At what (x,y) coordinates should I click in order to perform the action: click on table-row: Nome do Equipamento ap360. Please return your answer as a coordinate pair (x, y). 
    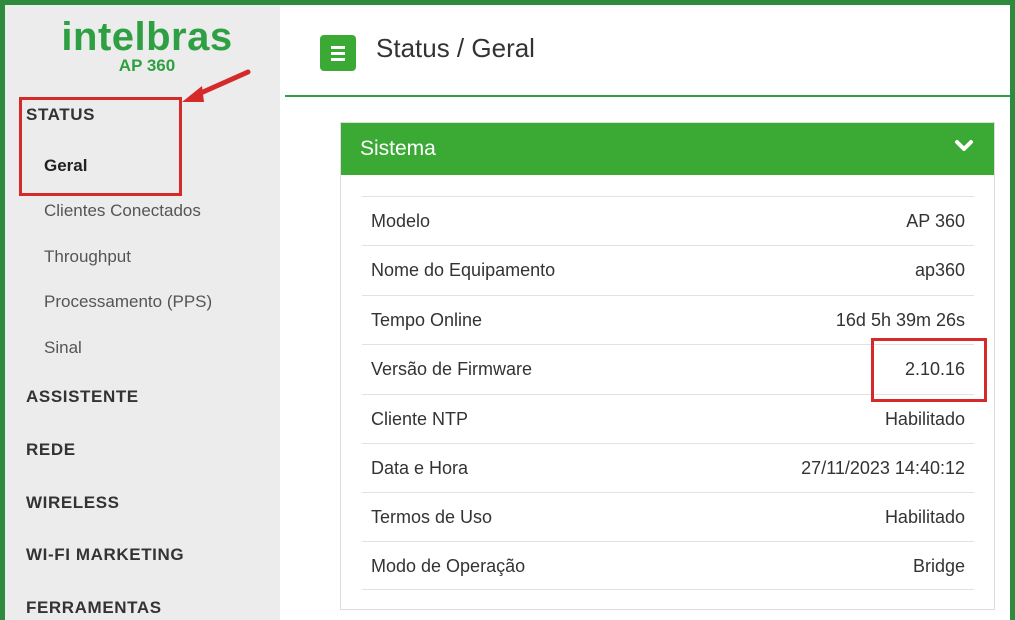
    Looking at the image, I should click on (668, 269).